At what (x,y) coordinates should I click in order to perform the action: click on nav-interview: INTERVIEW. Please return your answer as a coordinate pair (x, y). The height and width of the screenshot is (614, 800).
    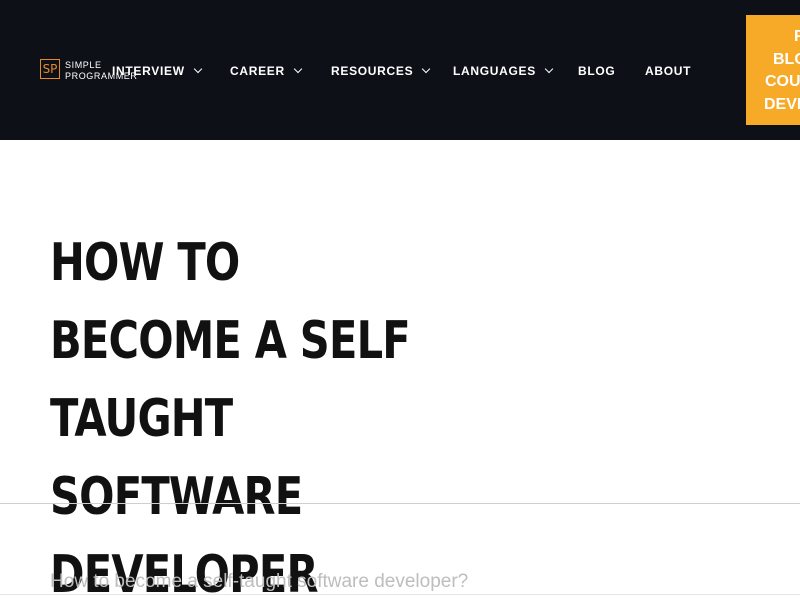
    Looking at the image, I should click on (157, 71).